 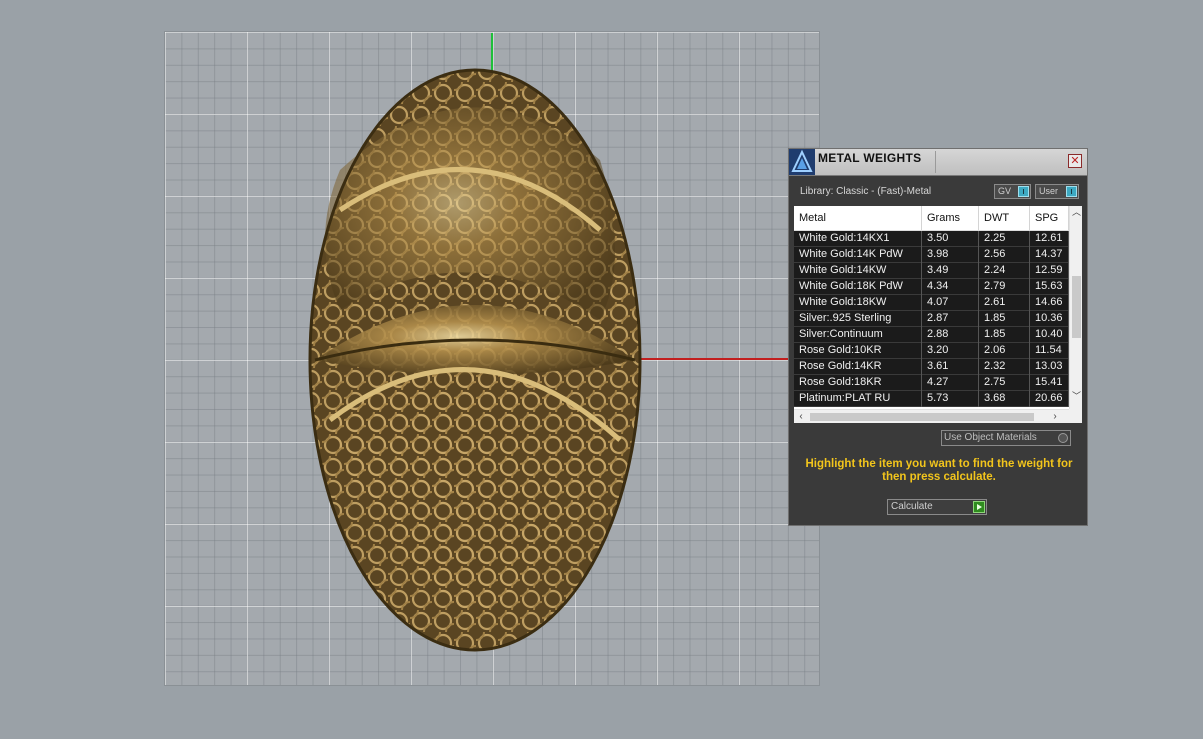 I want to click on dwt-cell: 2.79, so click(x=1004, y=287).